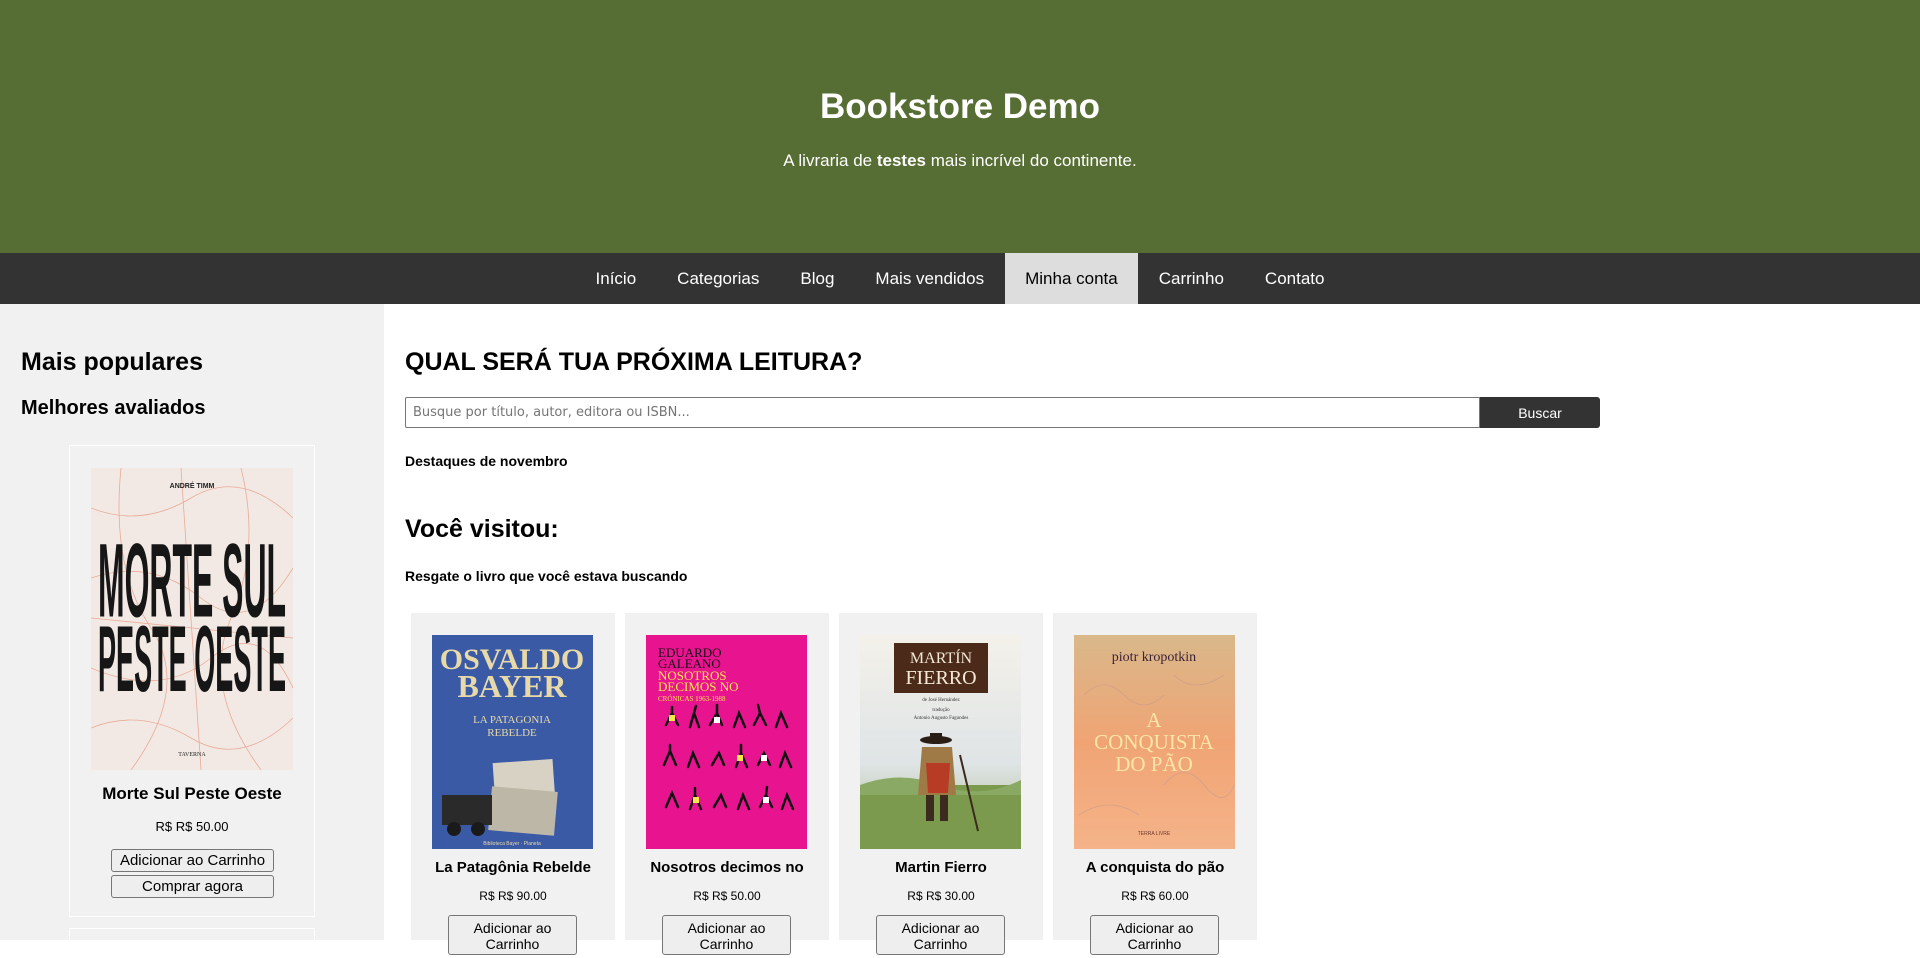 The height and width of the screenshot is (958, 1920). I want to click on tagline-bold: testes, so click(901, 160).